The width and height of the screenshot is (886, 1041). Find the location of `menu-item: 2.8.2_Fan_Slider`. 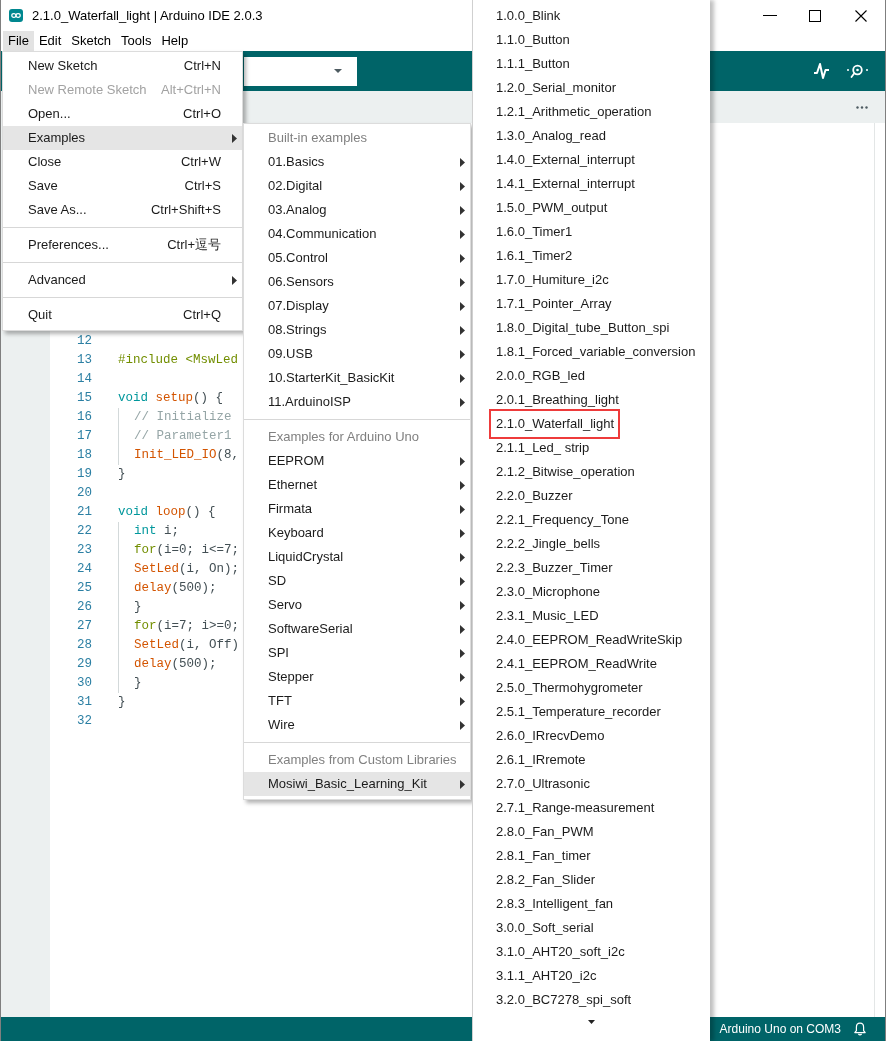

menu-item: 2.8.2_Fan_Slider is located at coordinates (591, 880).